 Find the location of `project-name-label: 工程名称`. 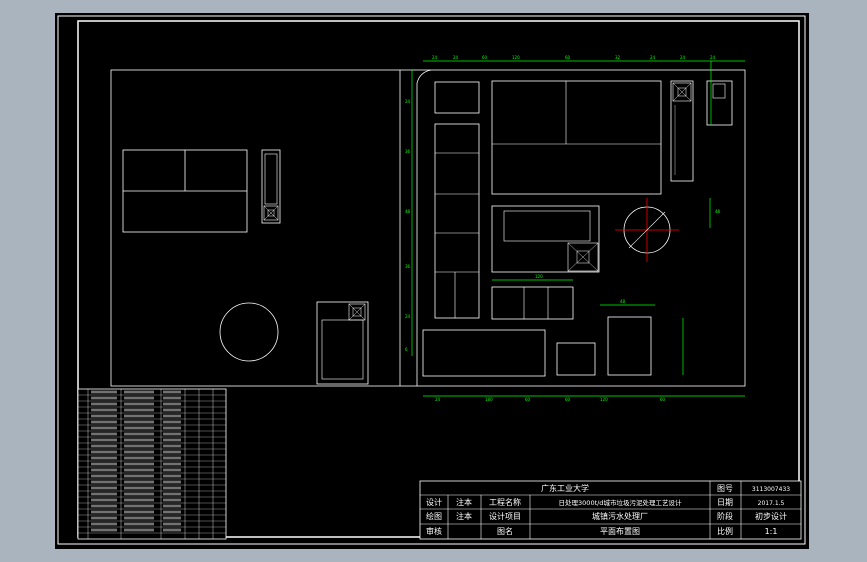

project-name-label: 工程名称 is located at coordinates (505, 502).